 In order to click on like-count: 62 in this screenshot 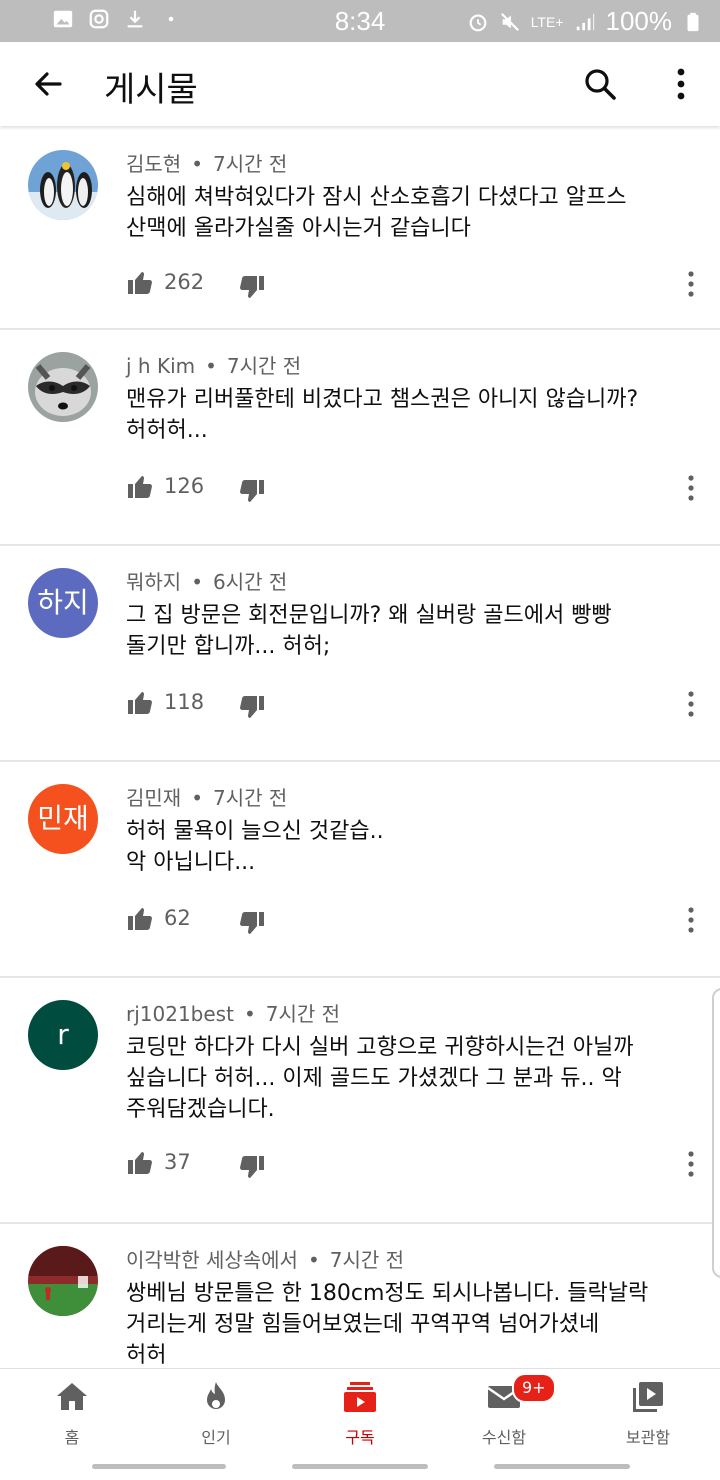, I will do `click(177, 918)`.